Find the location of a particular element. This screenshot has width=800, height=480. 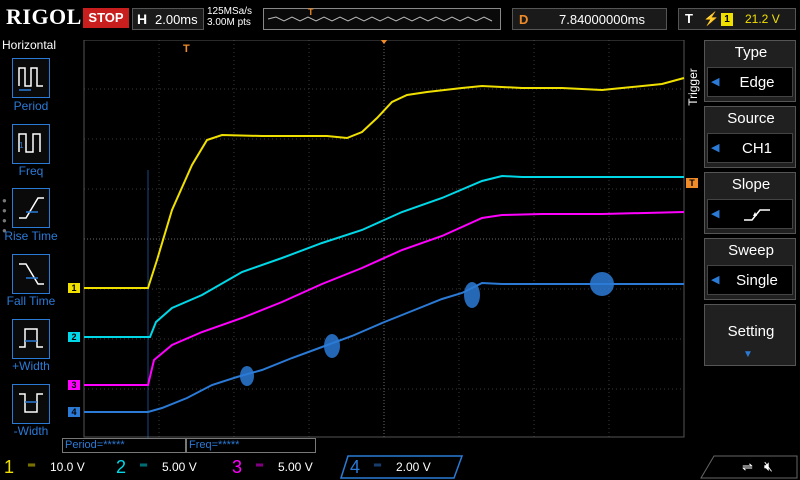

ch4-scale: 2.00 V is located at coordinates (413, 467).